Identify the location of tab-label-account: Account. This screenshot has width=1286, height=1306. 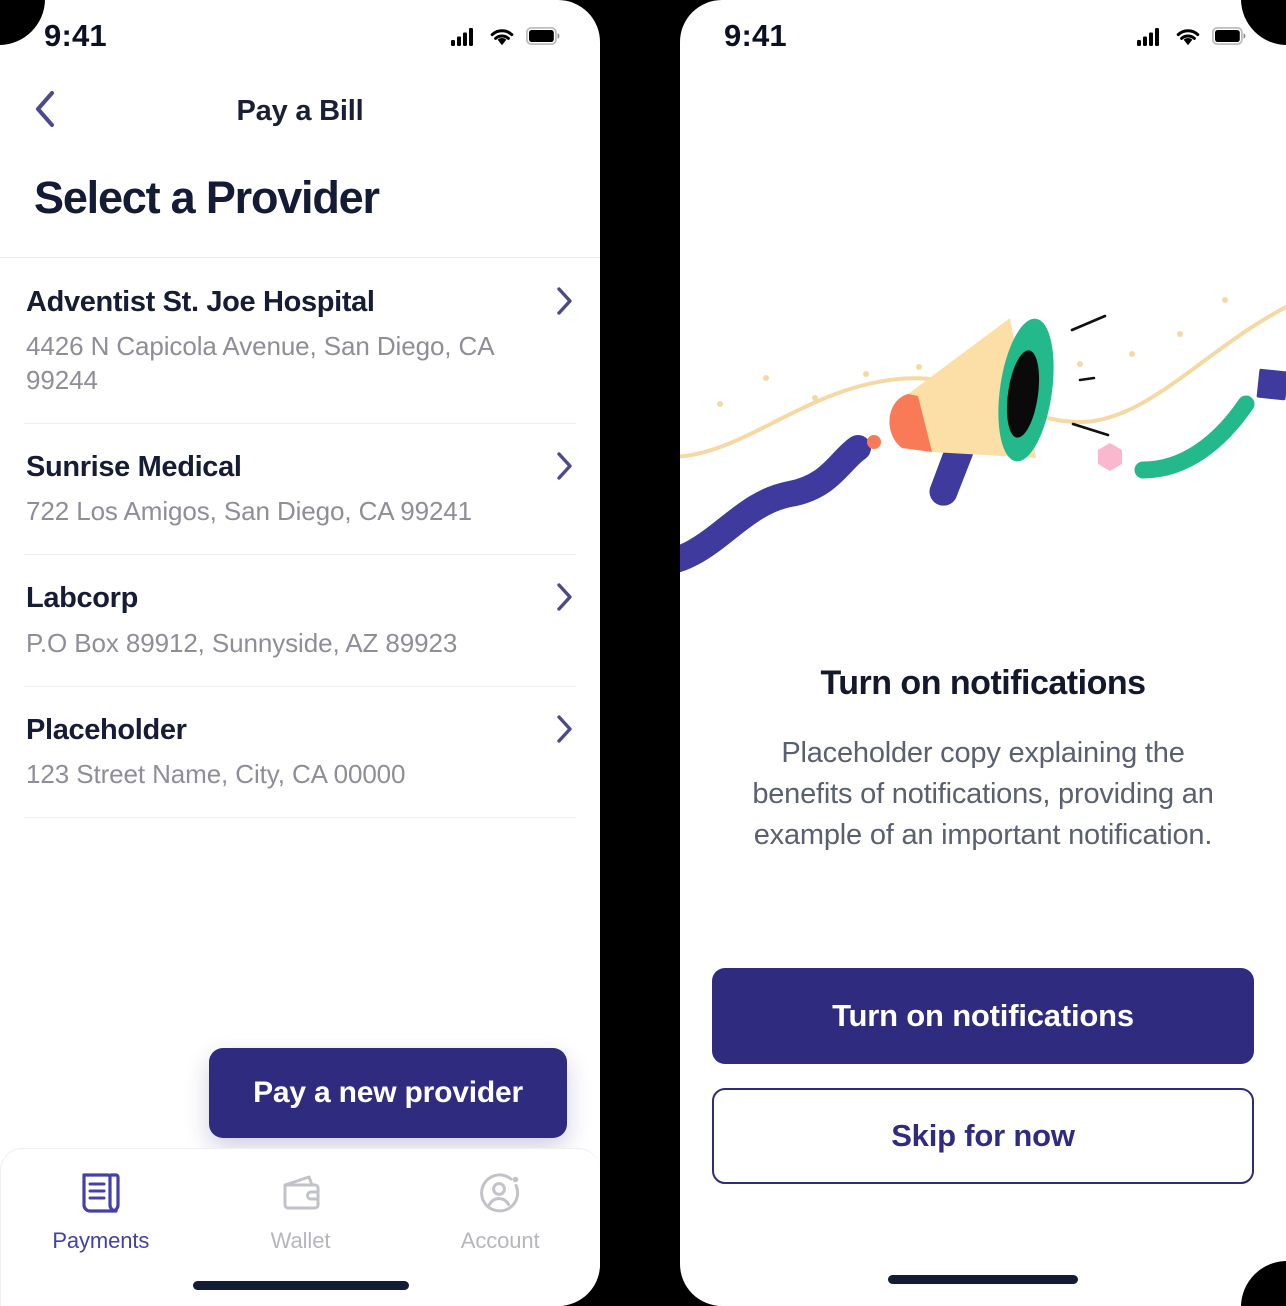
(500, 1240).